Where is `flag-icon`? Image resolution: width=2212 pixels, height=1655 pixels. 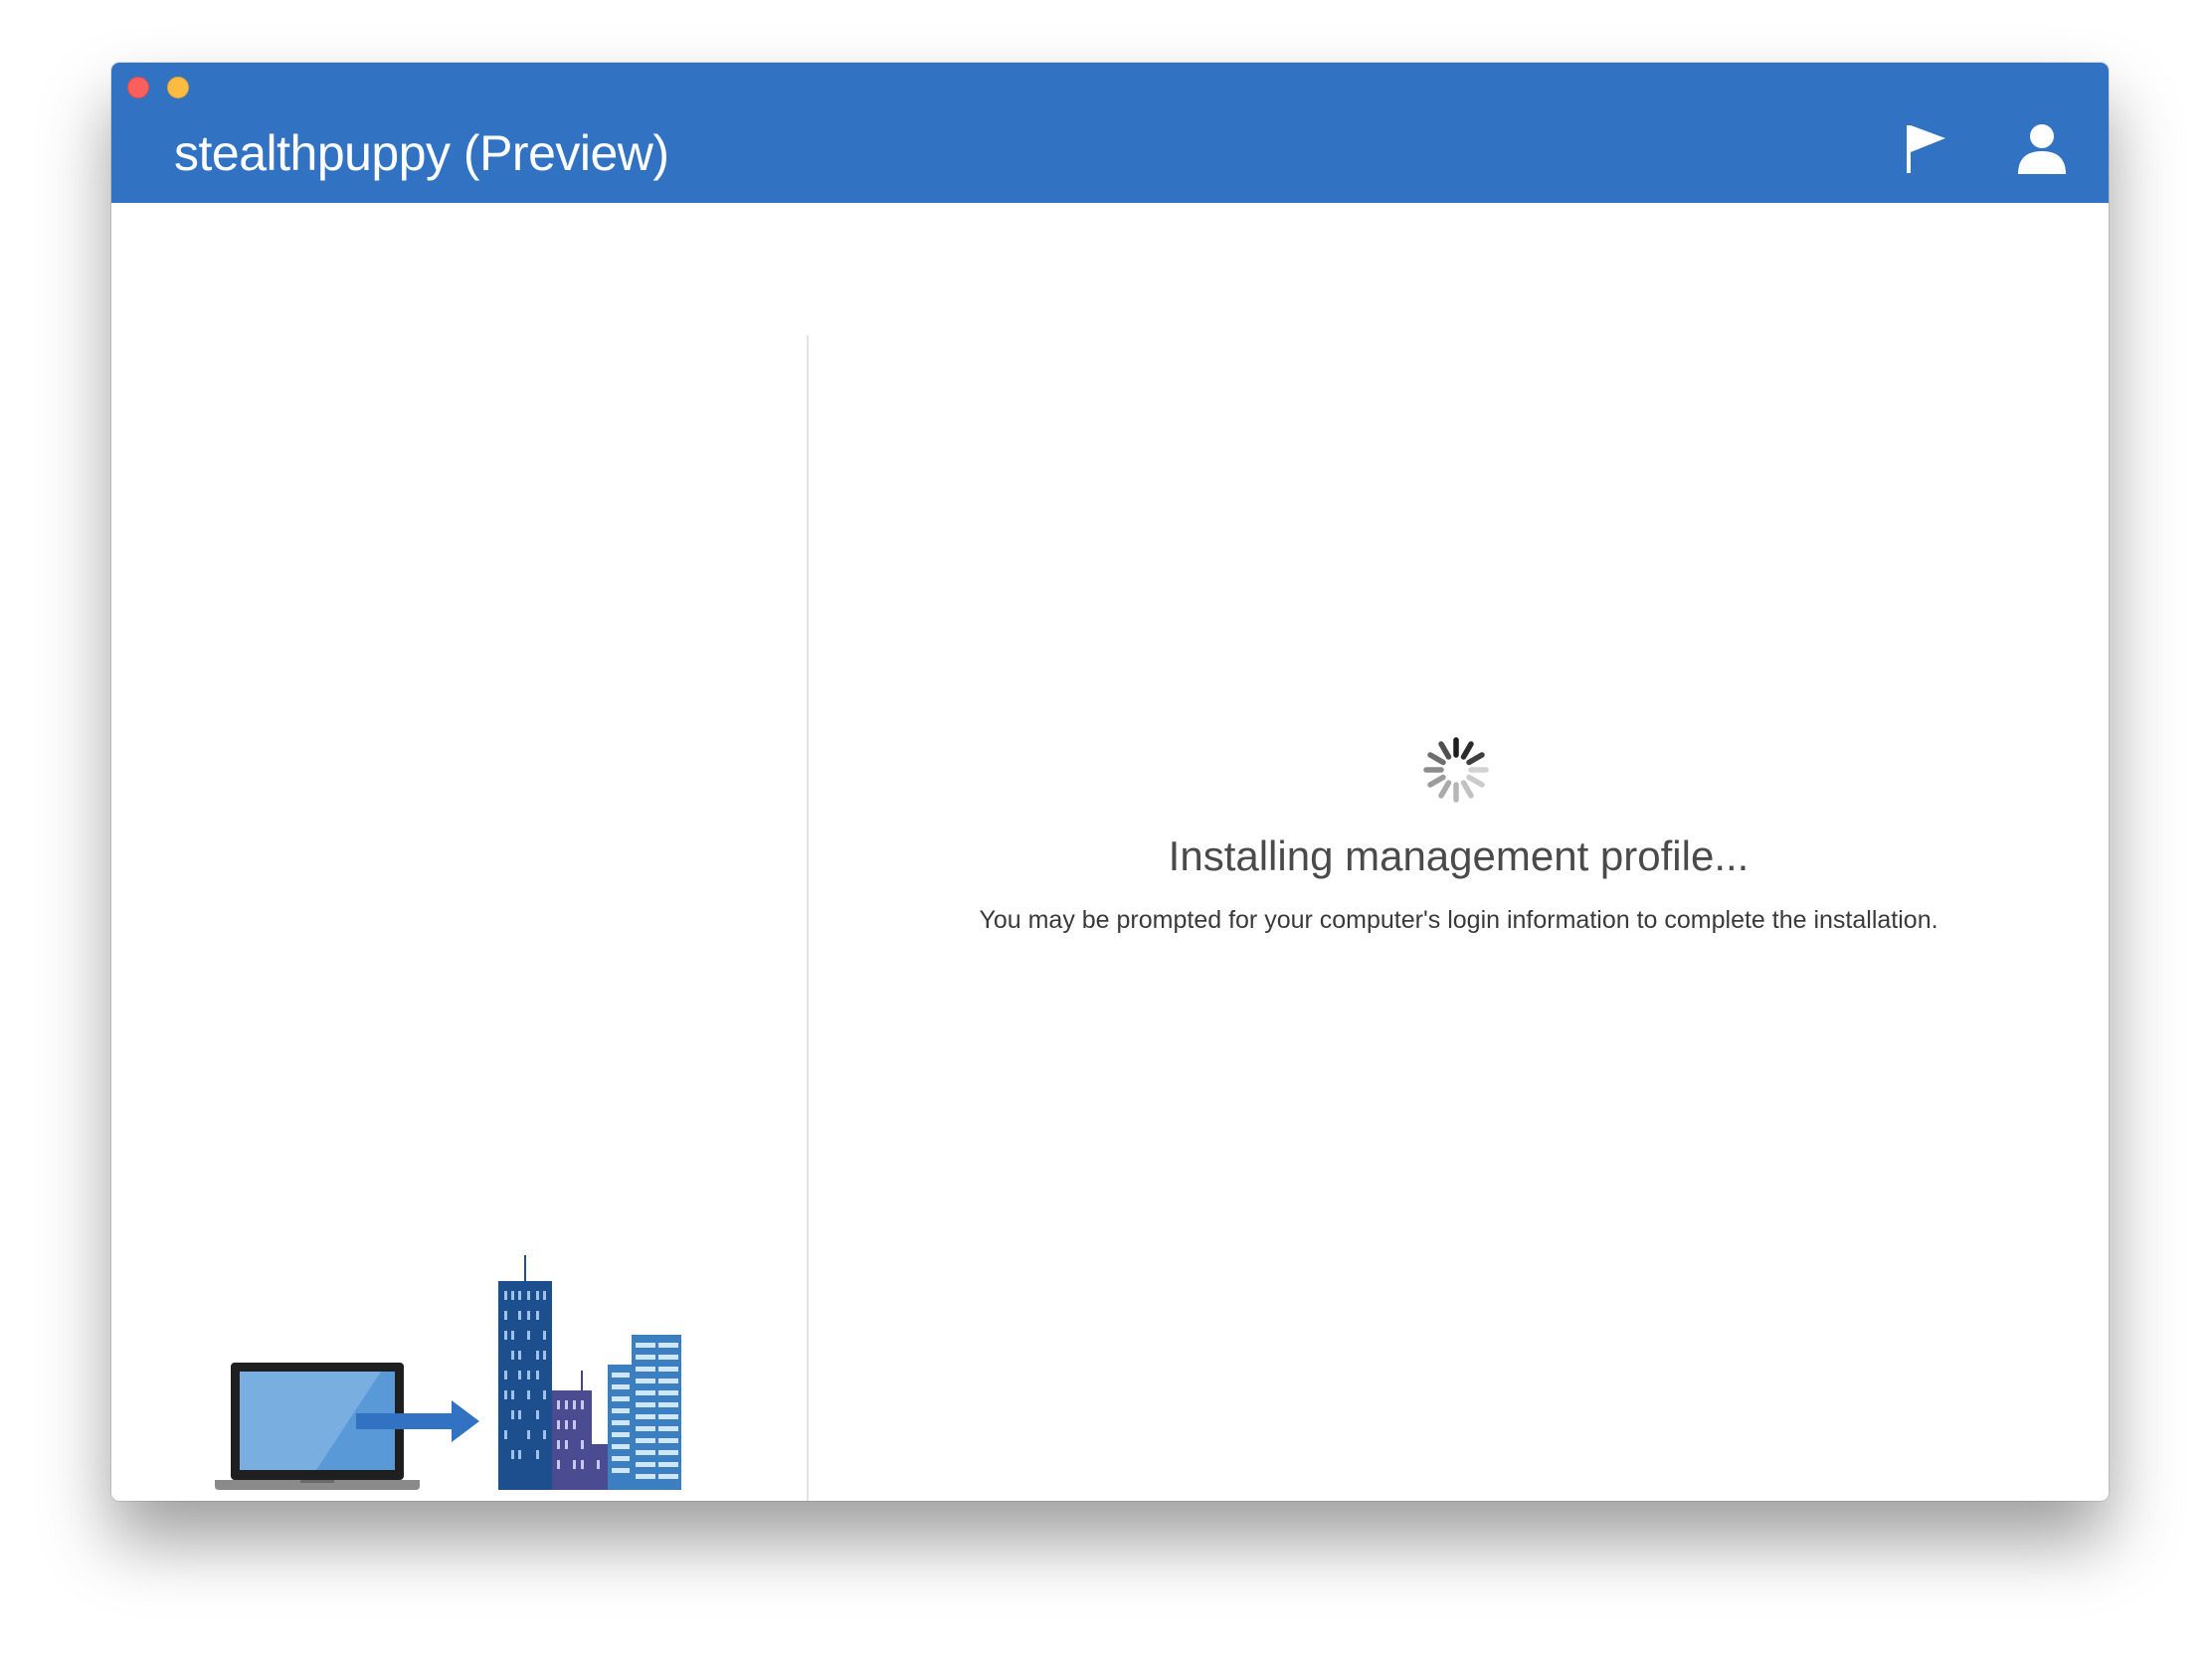 flag-icon is located at coordinates (1926, 149).